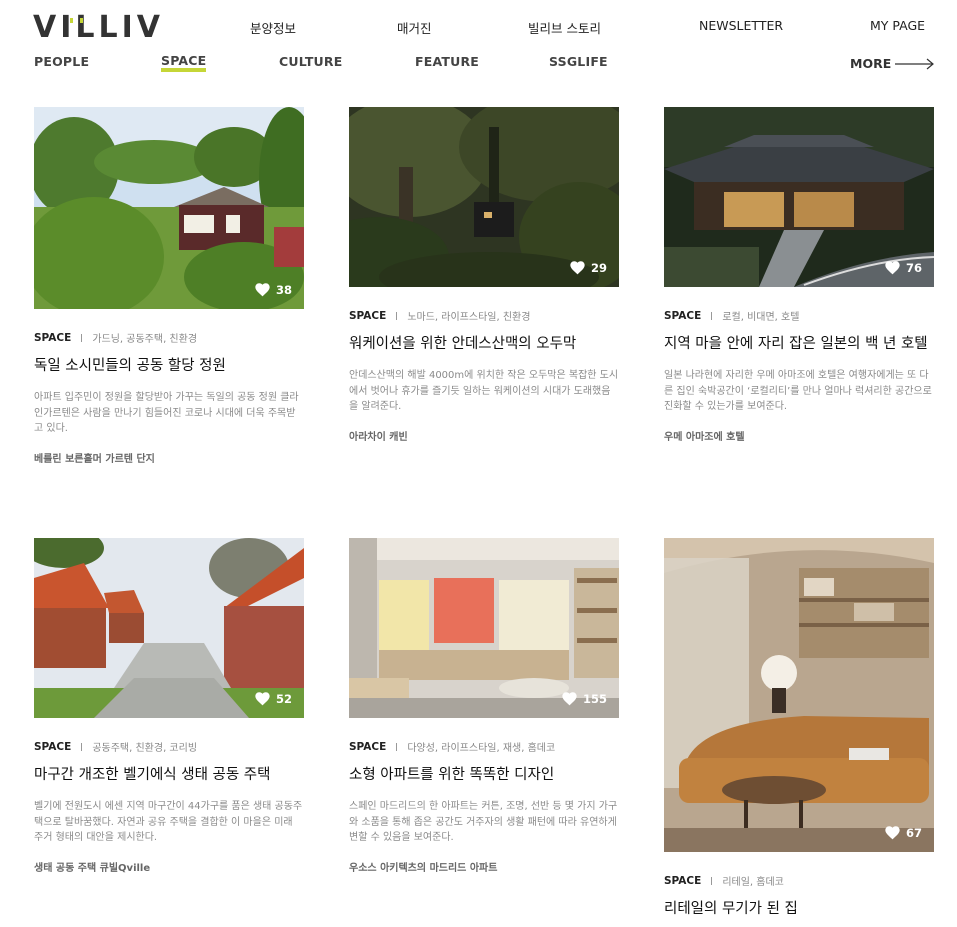 This screenshot has height=927, width=957. I want to click on article-thumbnail: 67, so click(799, 695).